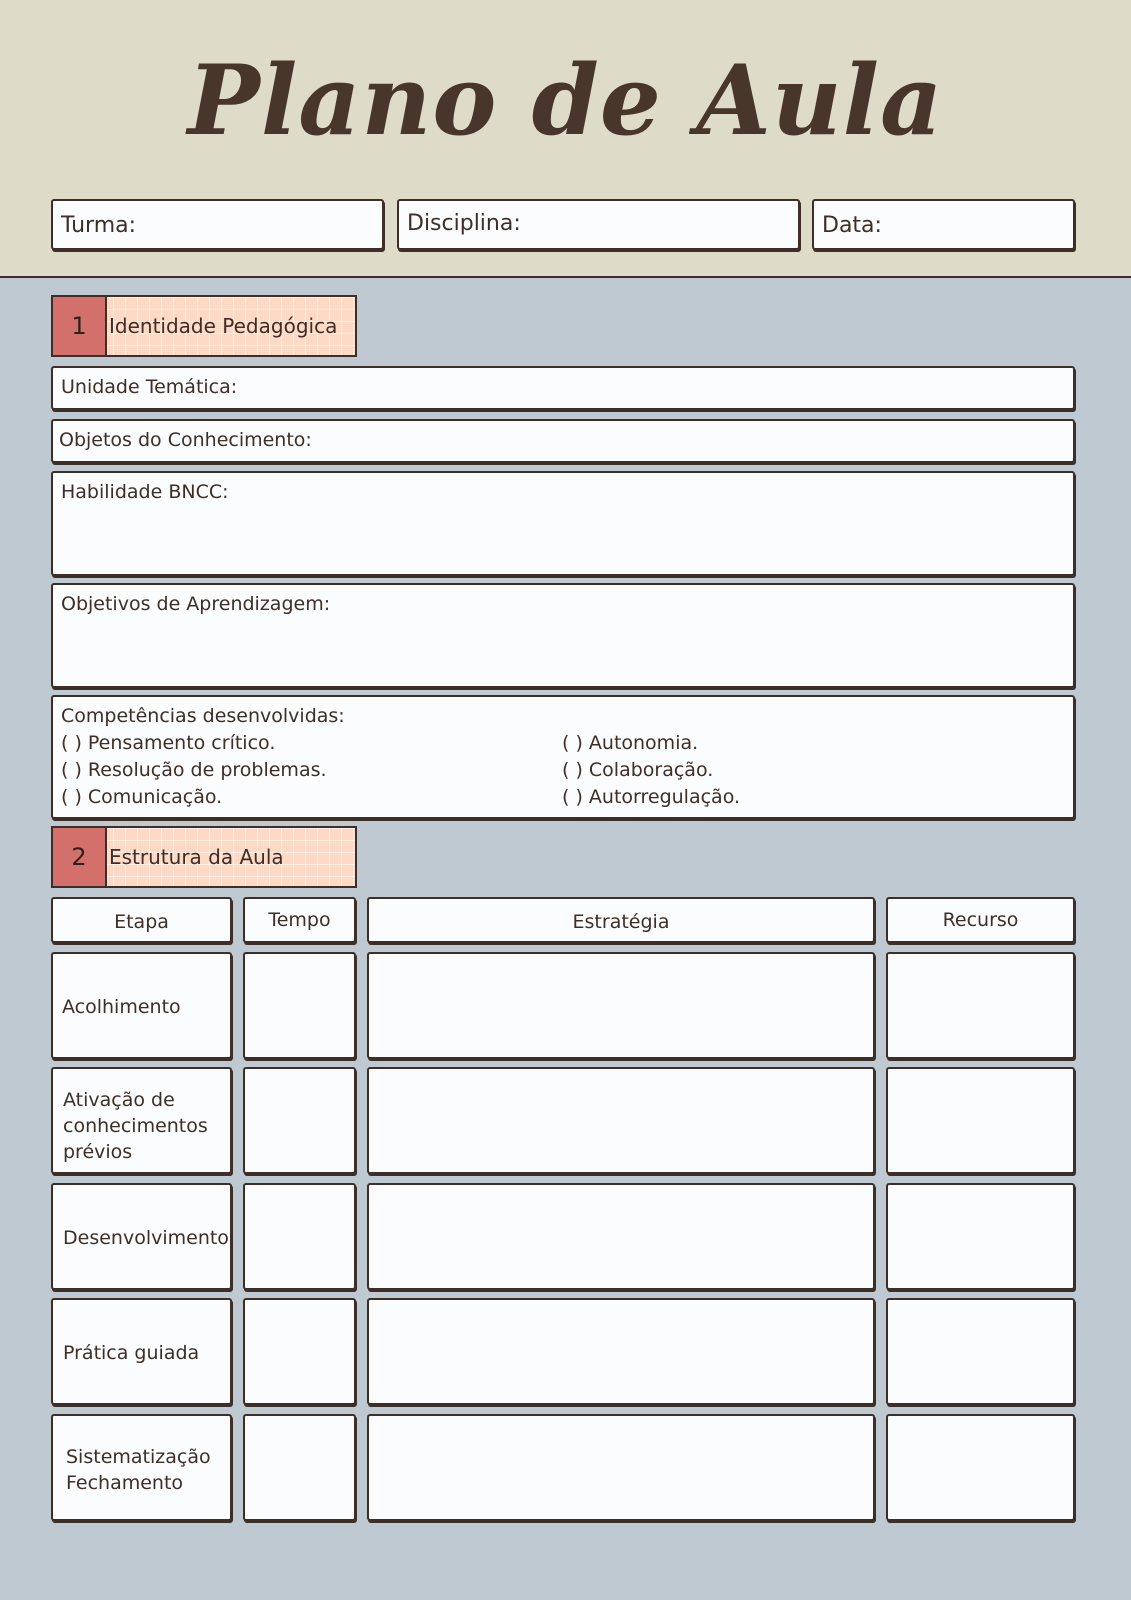  Describe the element at coordinates (217, 224) in the screenshot. I see `turma-field: Turma:` at that location.